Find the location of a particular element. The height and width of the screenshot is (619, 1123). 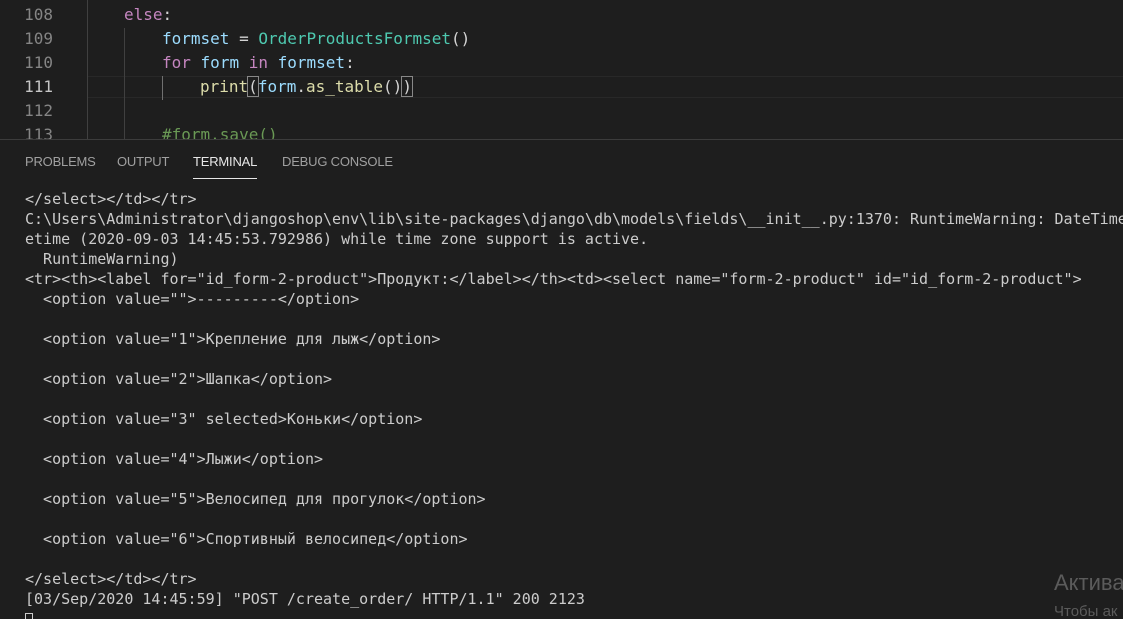

tab-problems: PROBLEMS is located at coordinates (60, 161).